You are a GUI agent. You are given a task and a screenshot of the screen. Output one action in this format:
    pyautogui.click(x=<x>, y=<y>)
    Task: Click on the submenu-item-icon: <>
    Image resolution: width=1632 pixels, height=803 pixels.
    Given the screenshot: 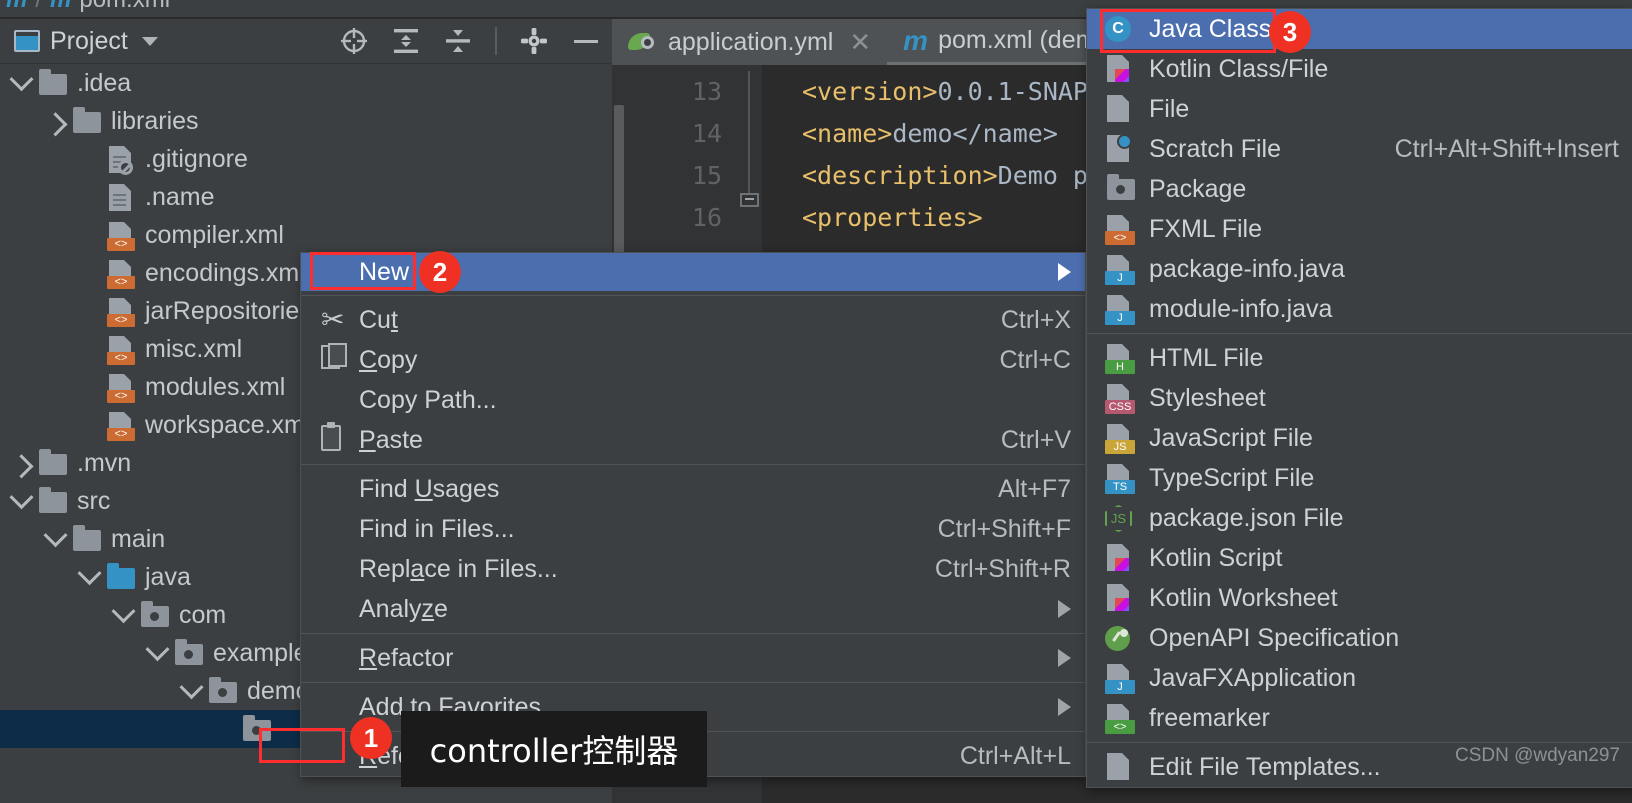 What is the action you would take?
    pyautogui.click(x=1121, y=229)
    